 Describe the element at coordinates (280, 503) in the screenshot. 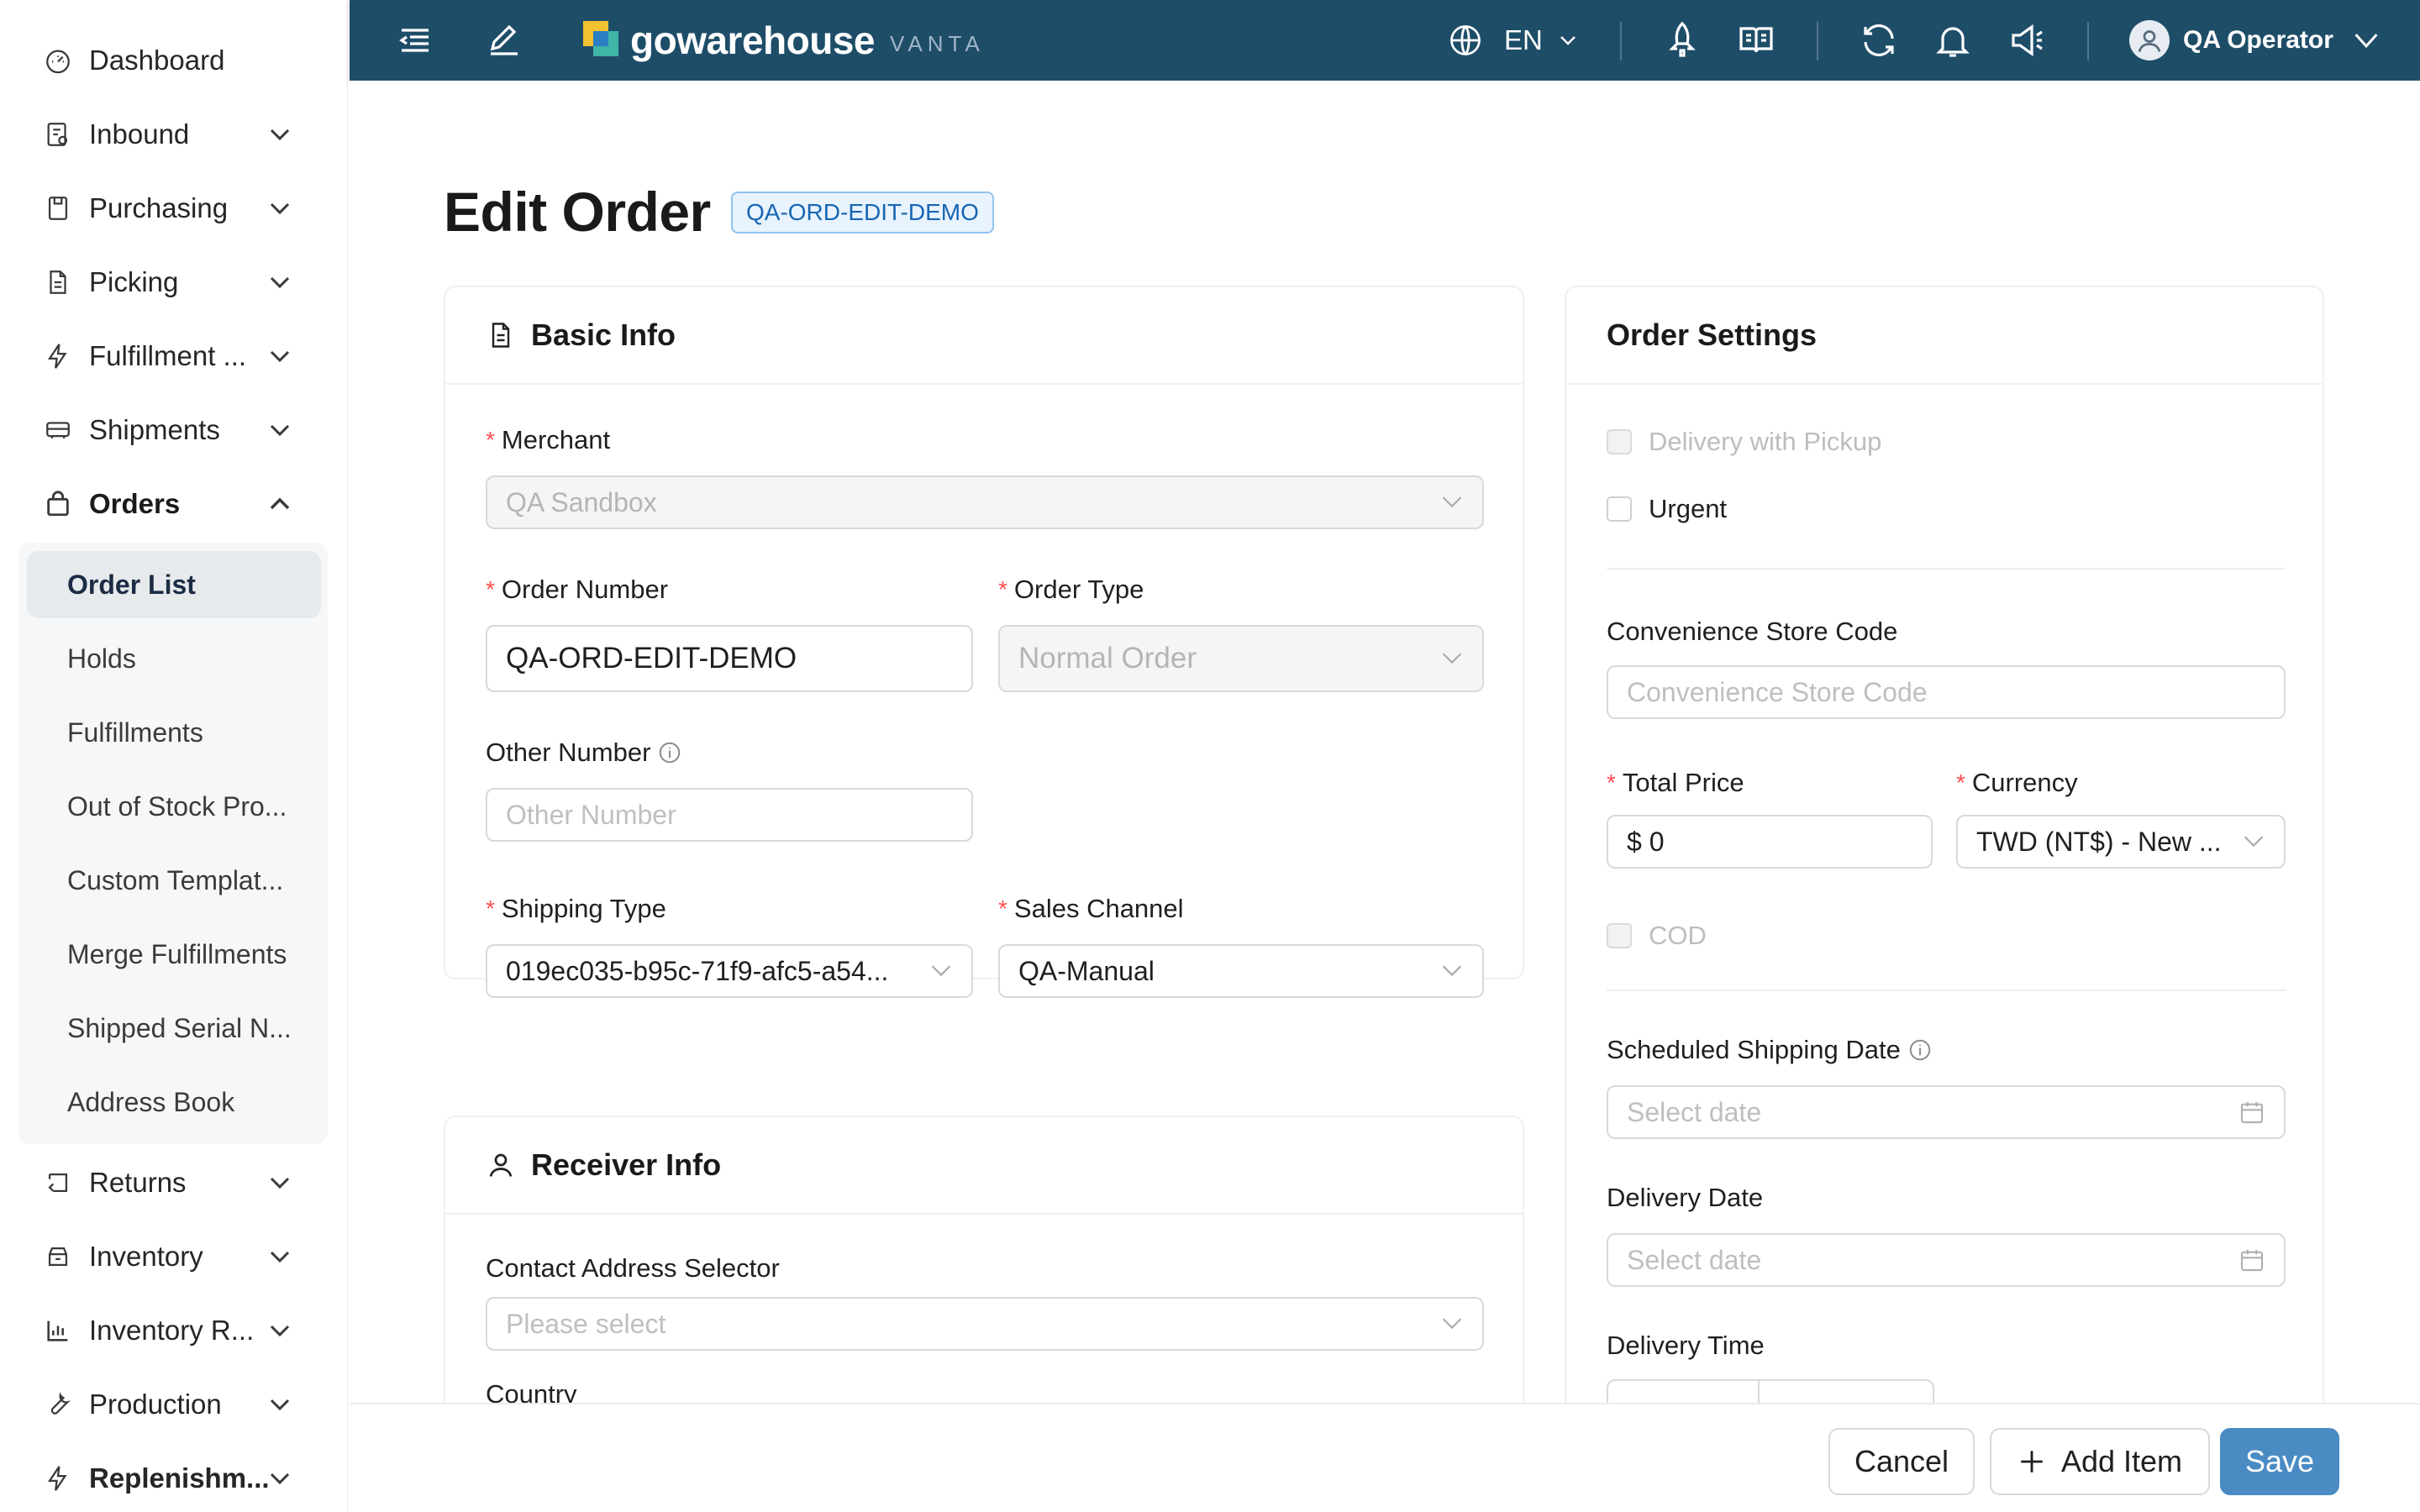

I see `chevron-up-icon` at that location.